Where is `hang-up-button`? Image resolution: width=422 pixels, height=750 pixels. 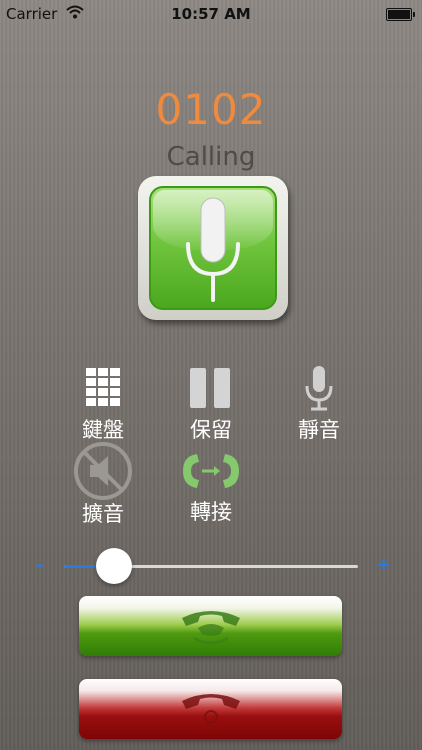
hang-up-button is located at coordinates (210, 709).